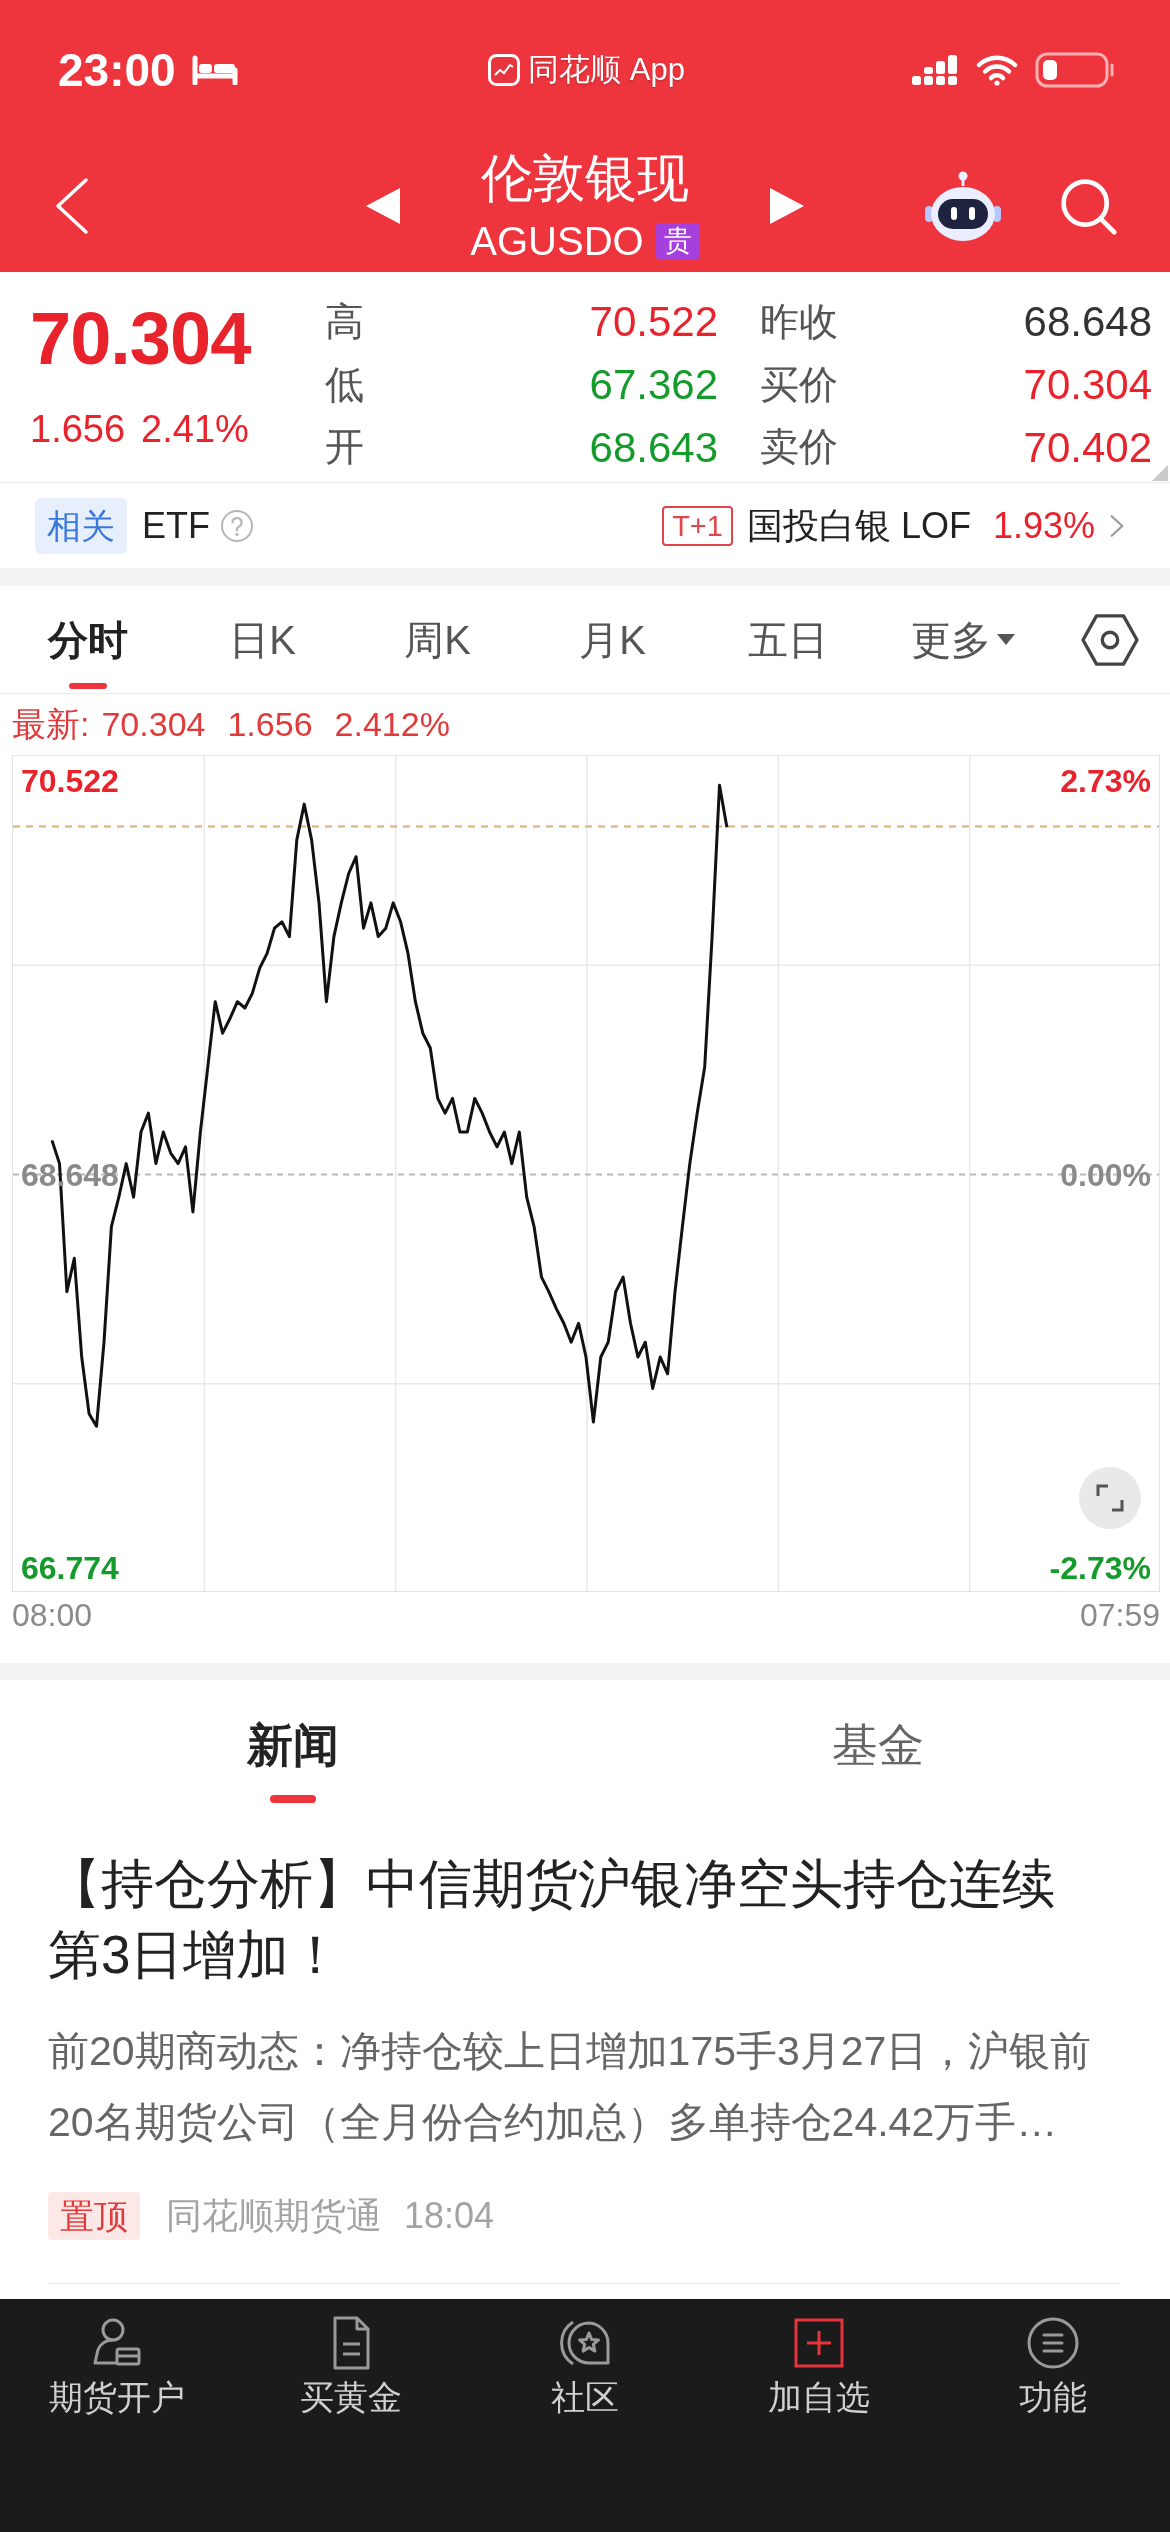  I want to click on related-tag: 相关, so click(81, 525).